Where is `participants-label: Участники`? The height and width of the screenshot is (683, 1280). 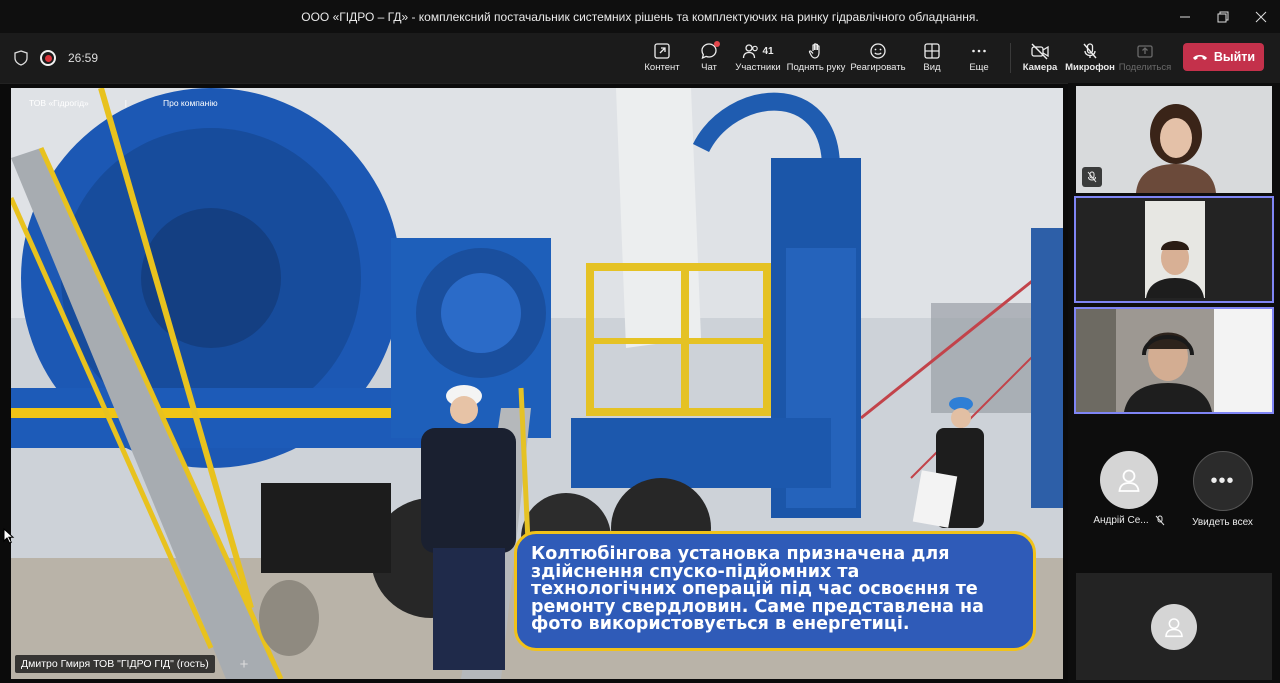 participants-label: Участники is located at coordinates (758, 67).